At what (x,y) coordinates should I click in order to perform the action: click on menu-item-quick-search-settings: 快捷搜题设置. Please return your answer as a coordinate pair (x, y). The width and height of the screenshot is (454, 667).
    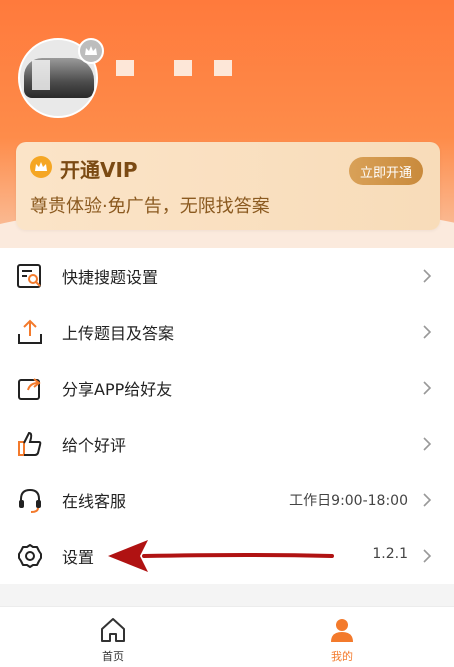
    Looking at the image, I should click on (227, 276).